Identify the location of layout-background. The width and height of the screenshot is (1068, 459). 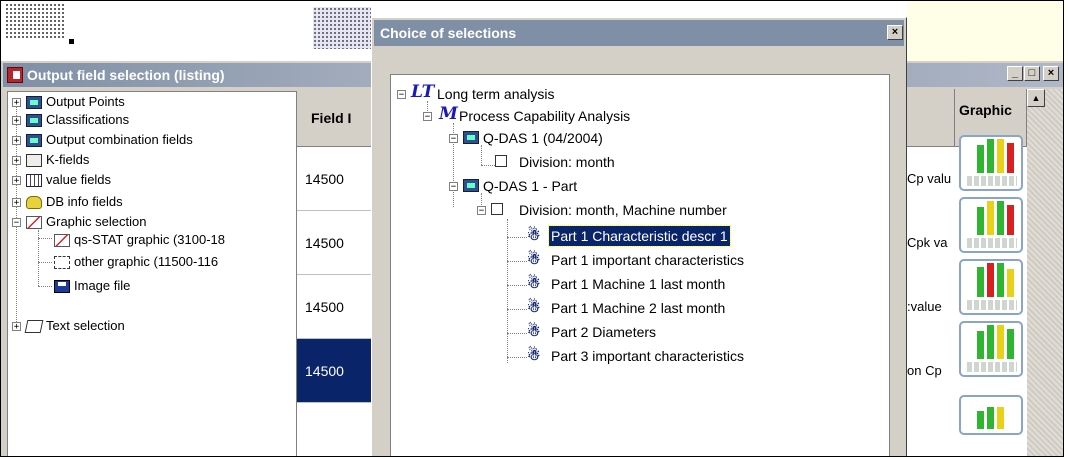
(985, 31).